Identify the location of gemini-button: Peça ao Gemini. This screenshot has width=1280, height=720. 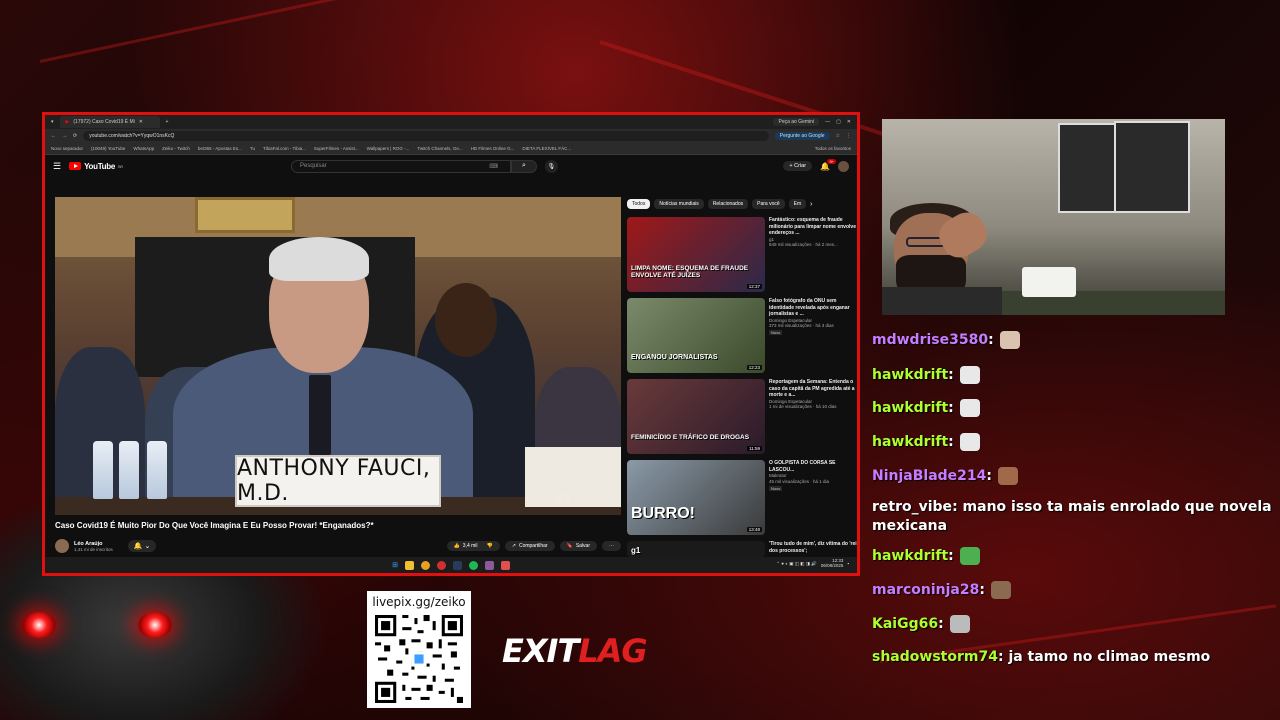
(796, 122).